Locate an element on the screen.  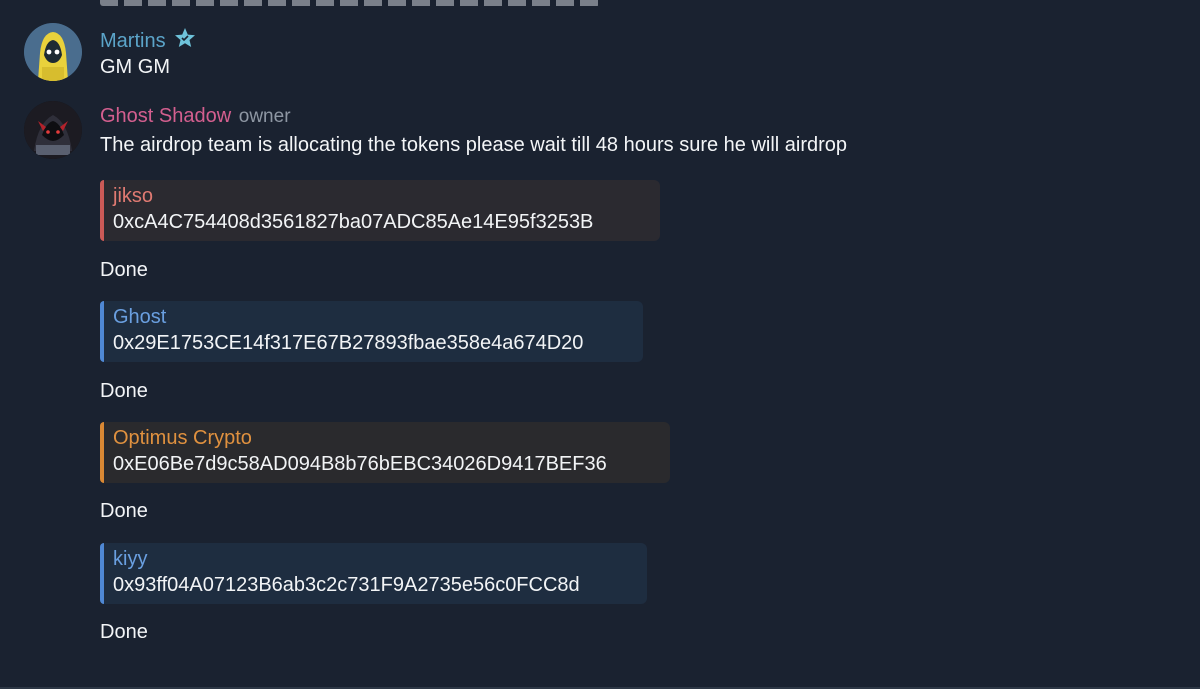
author-name: Ghost Shadow is located at coordinates (165, 116).